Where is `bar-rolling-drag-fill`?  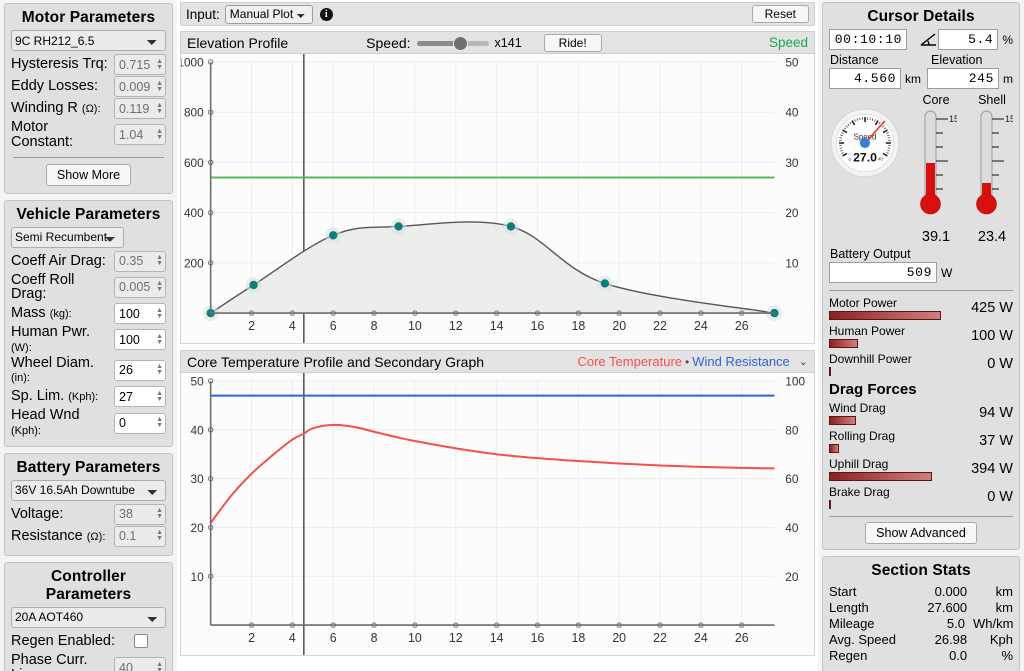 bar-rolling-drag-fill is located at coordinates (834, 448).